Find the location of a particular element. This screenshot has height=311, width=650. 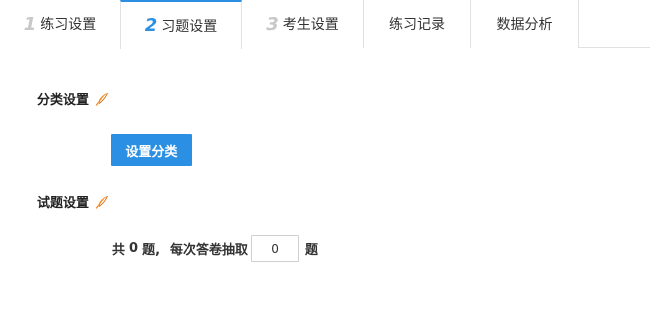

section-title-text: 分类设置 is located at coordinates (63, 100).